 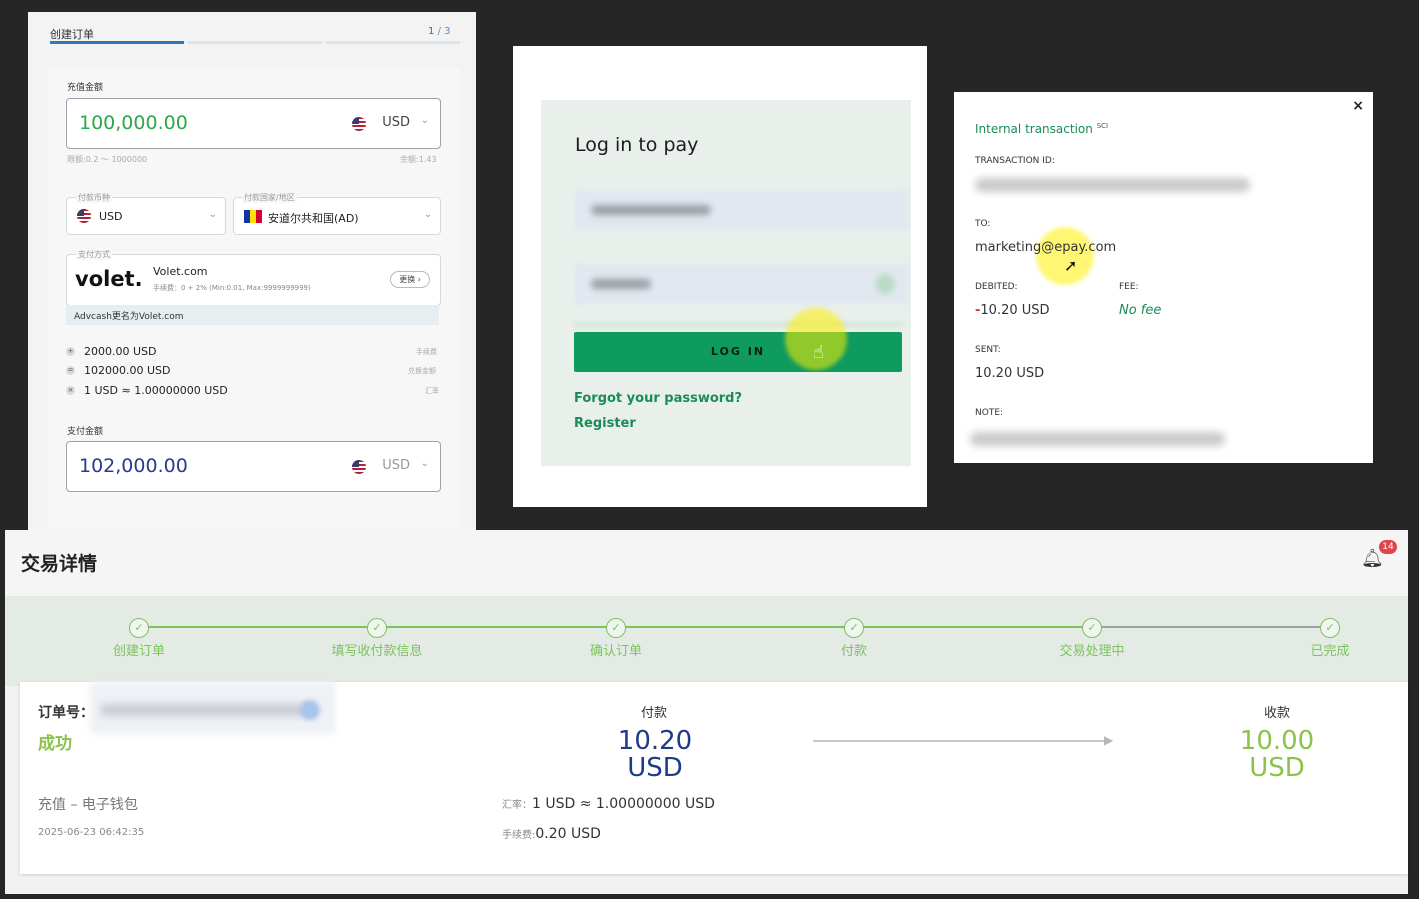 What do you see at coordinates (706, 641) in the screenshot?
I see `step-progress-bar` at bounding box center [706, 641].